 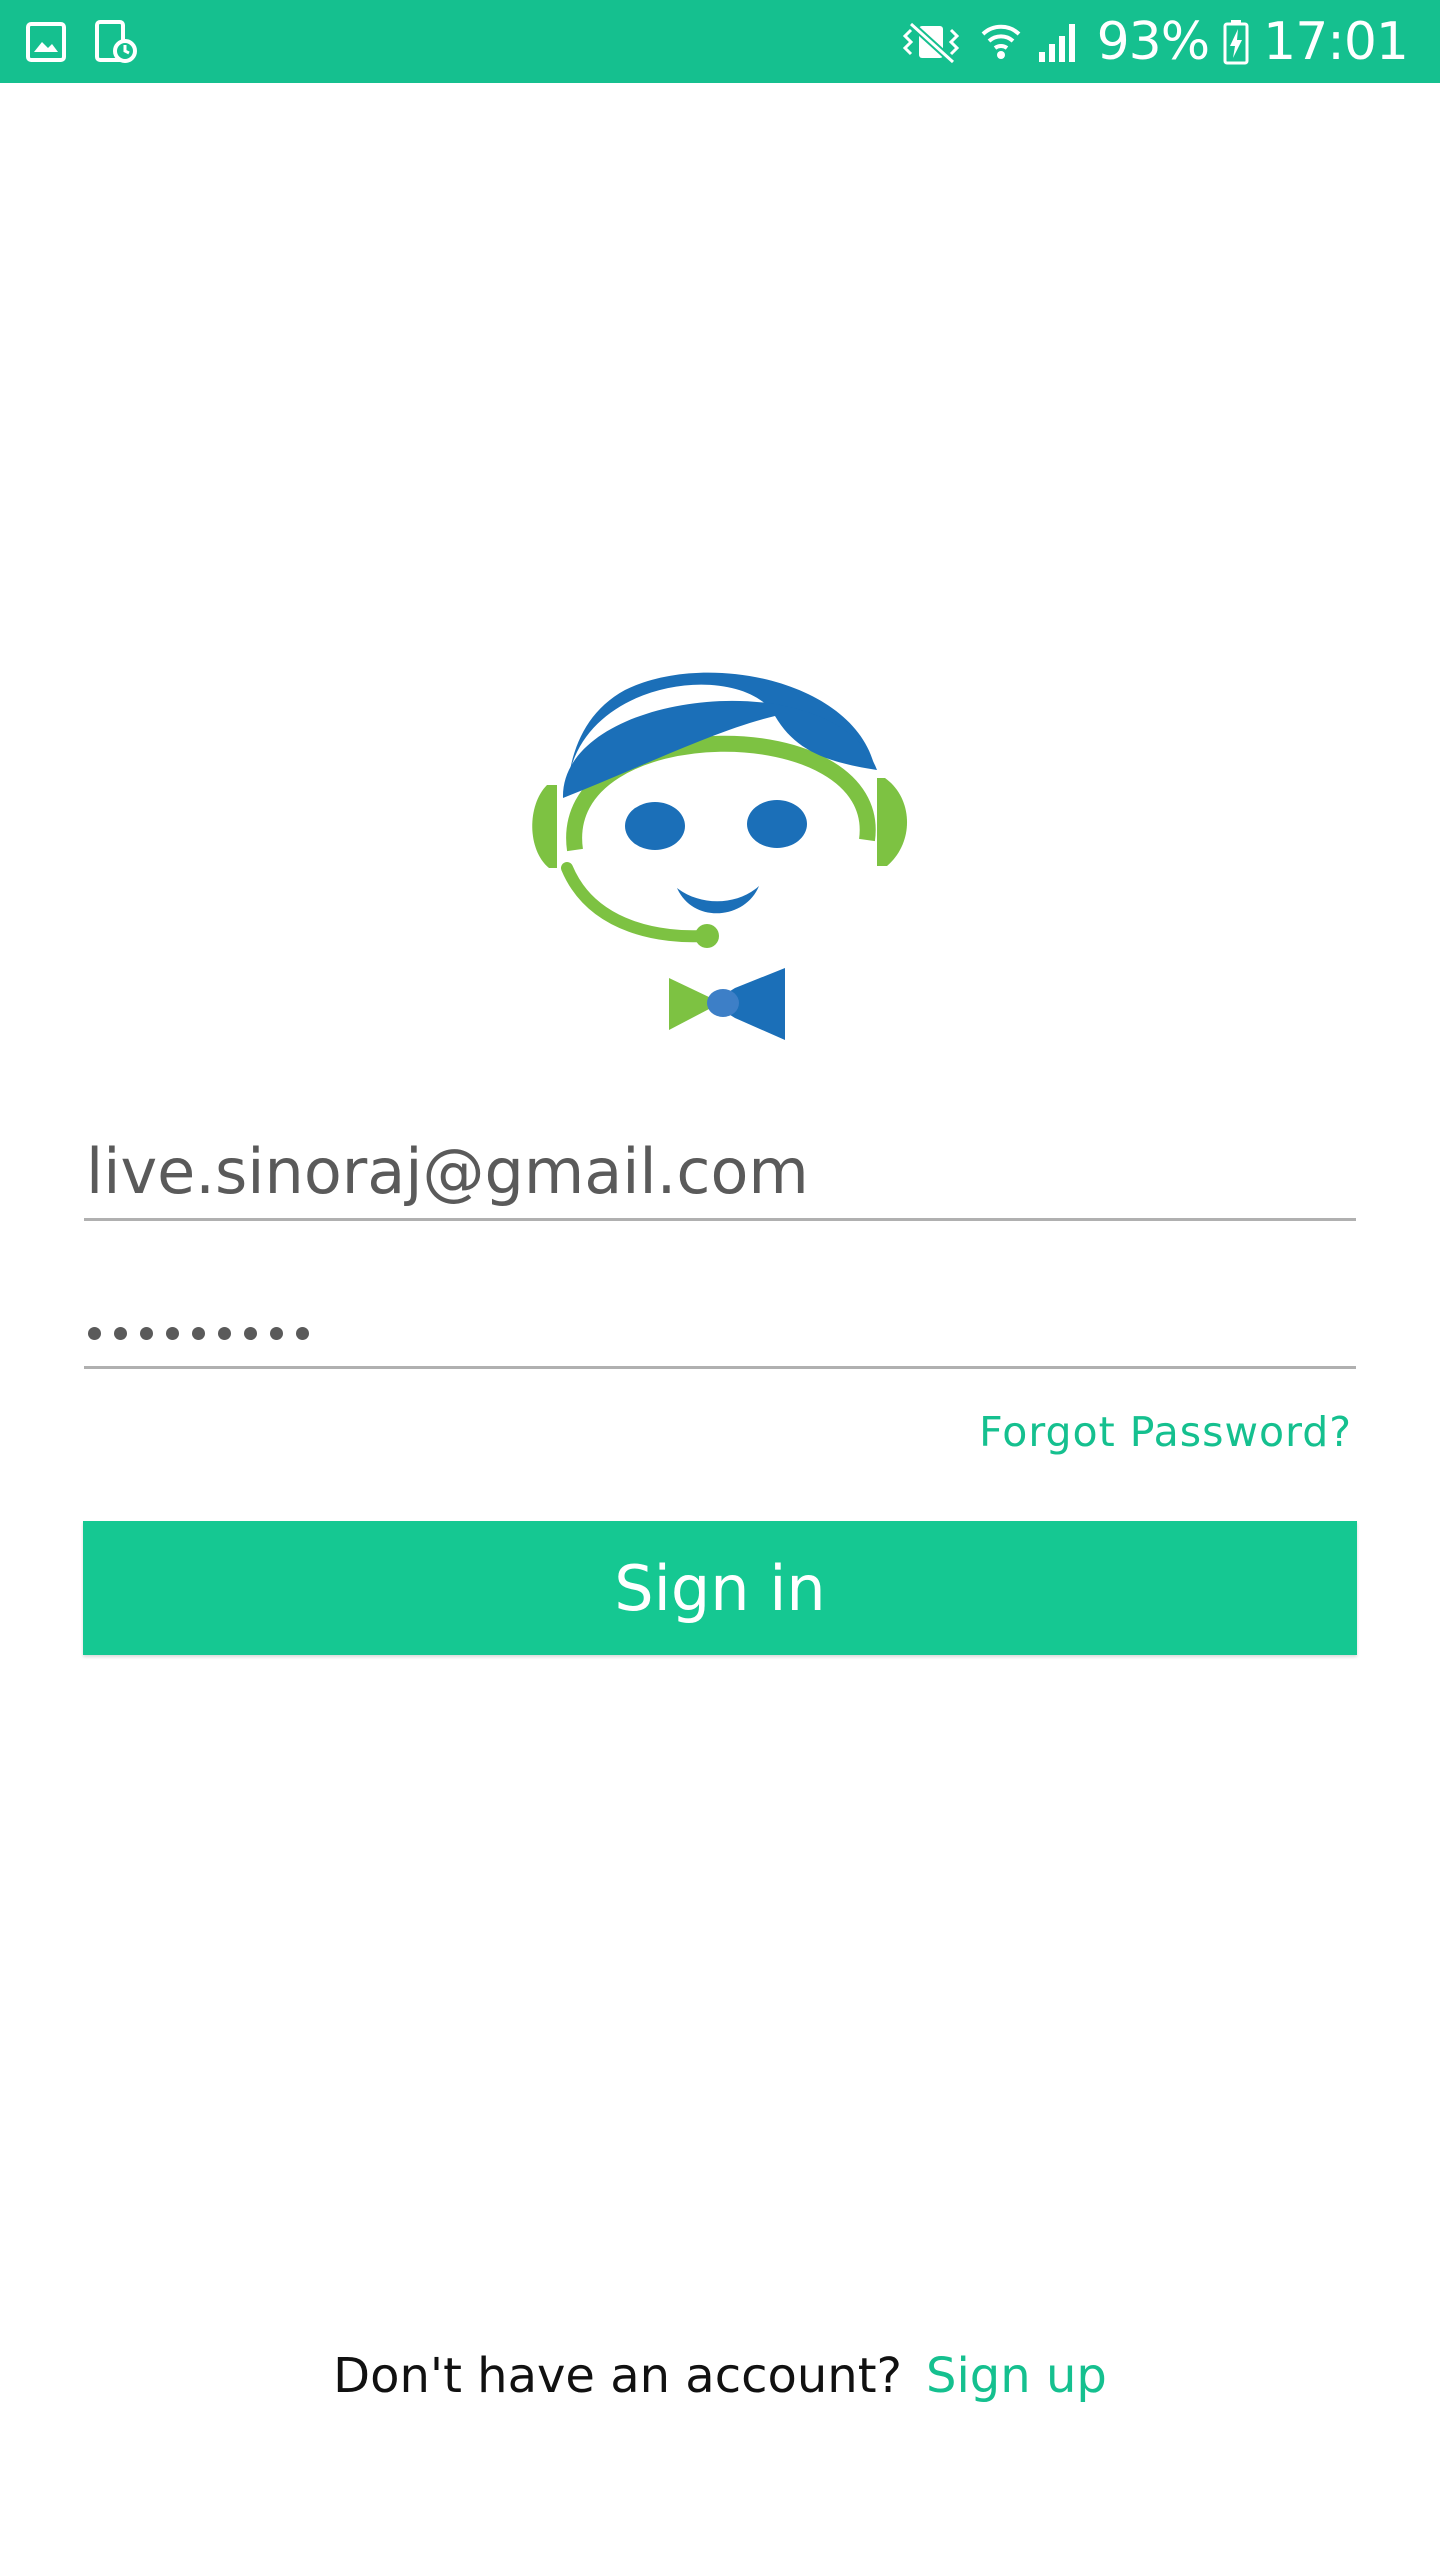 What do you see at coordinates (720, 835) in the screenshot?
I see `support-agent-logo` at bounding box center [720, 835].